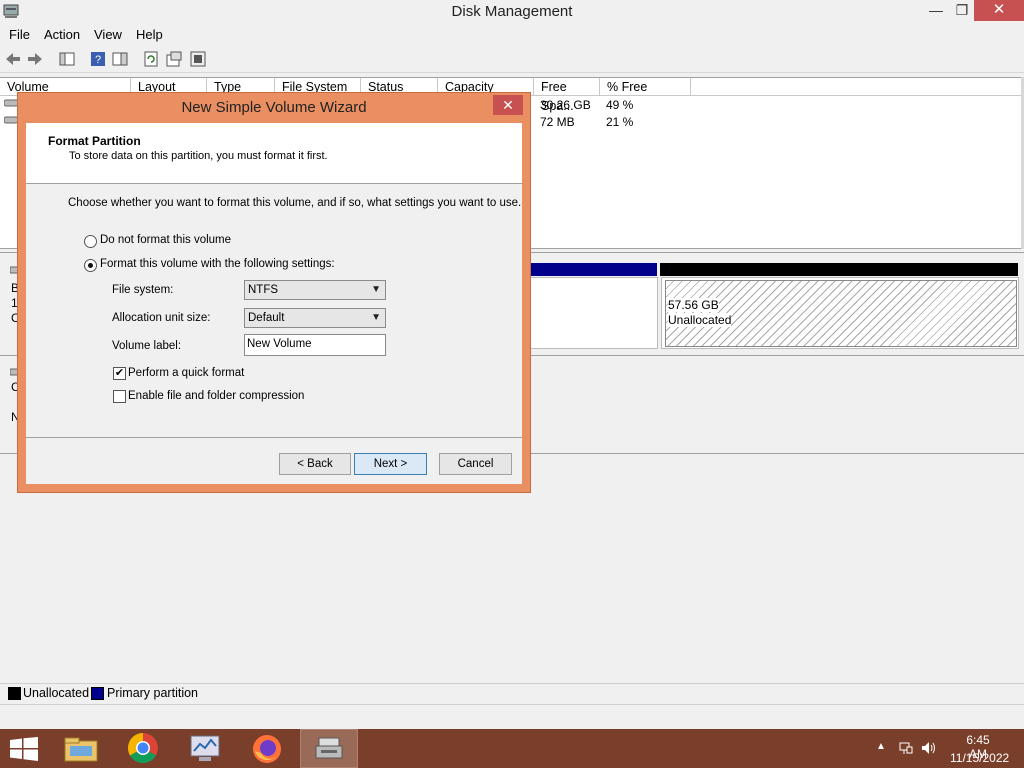  Describe the element at coordinates (143, 290) in the screenshot. I see `file-system-label: File system:` at that location.